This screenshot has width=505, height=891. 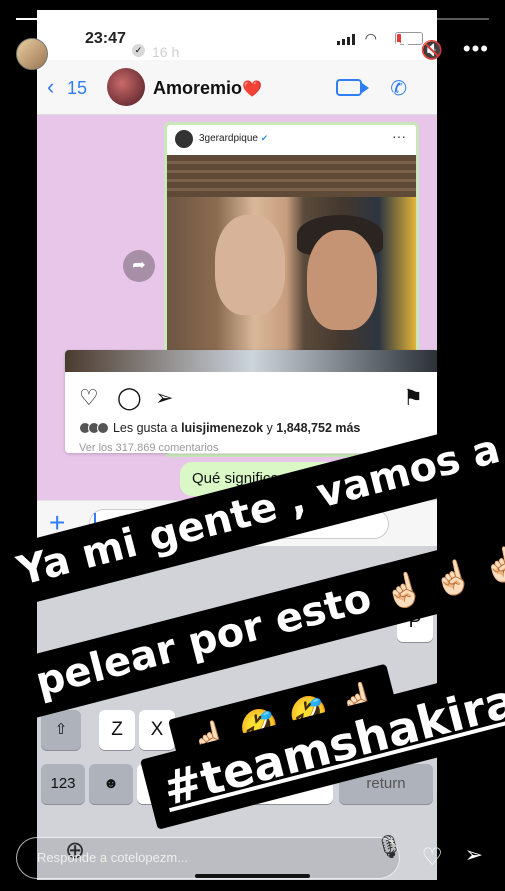 I want to click on verified-icon: ✔, so click(x=264, y=138).